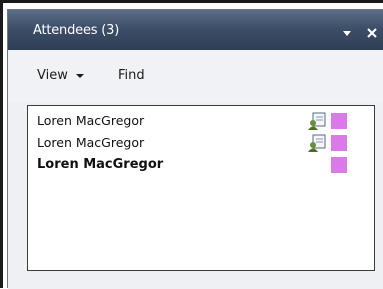 This screenshot has height=289, width=383. What do you see at coordinates (195, 283) in the screenshot?
I see `panel-bottom-strip` at bounding box center [195, 283].